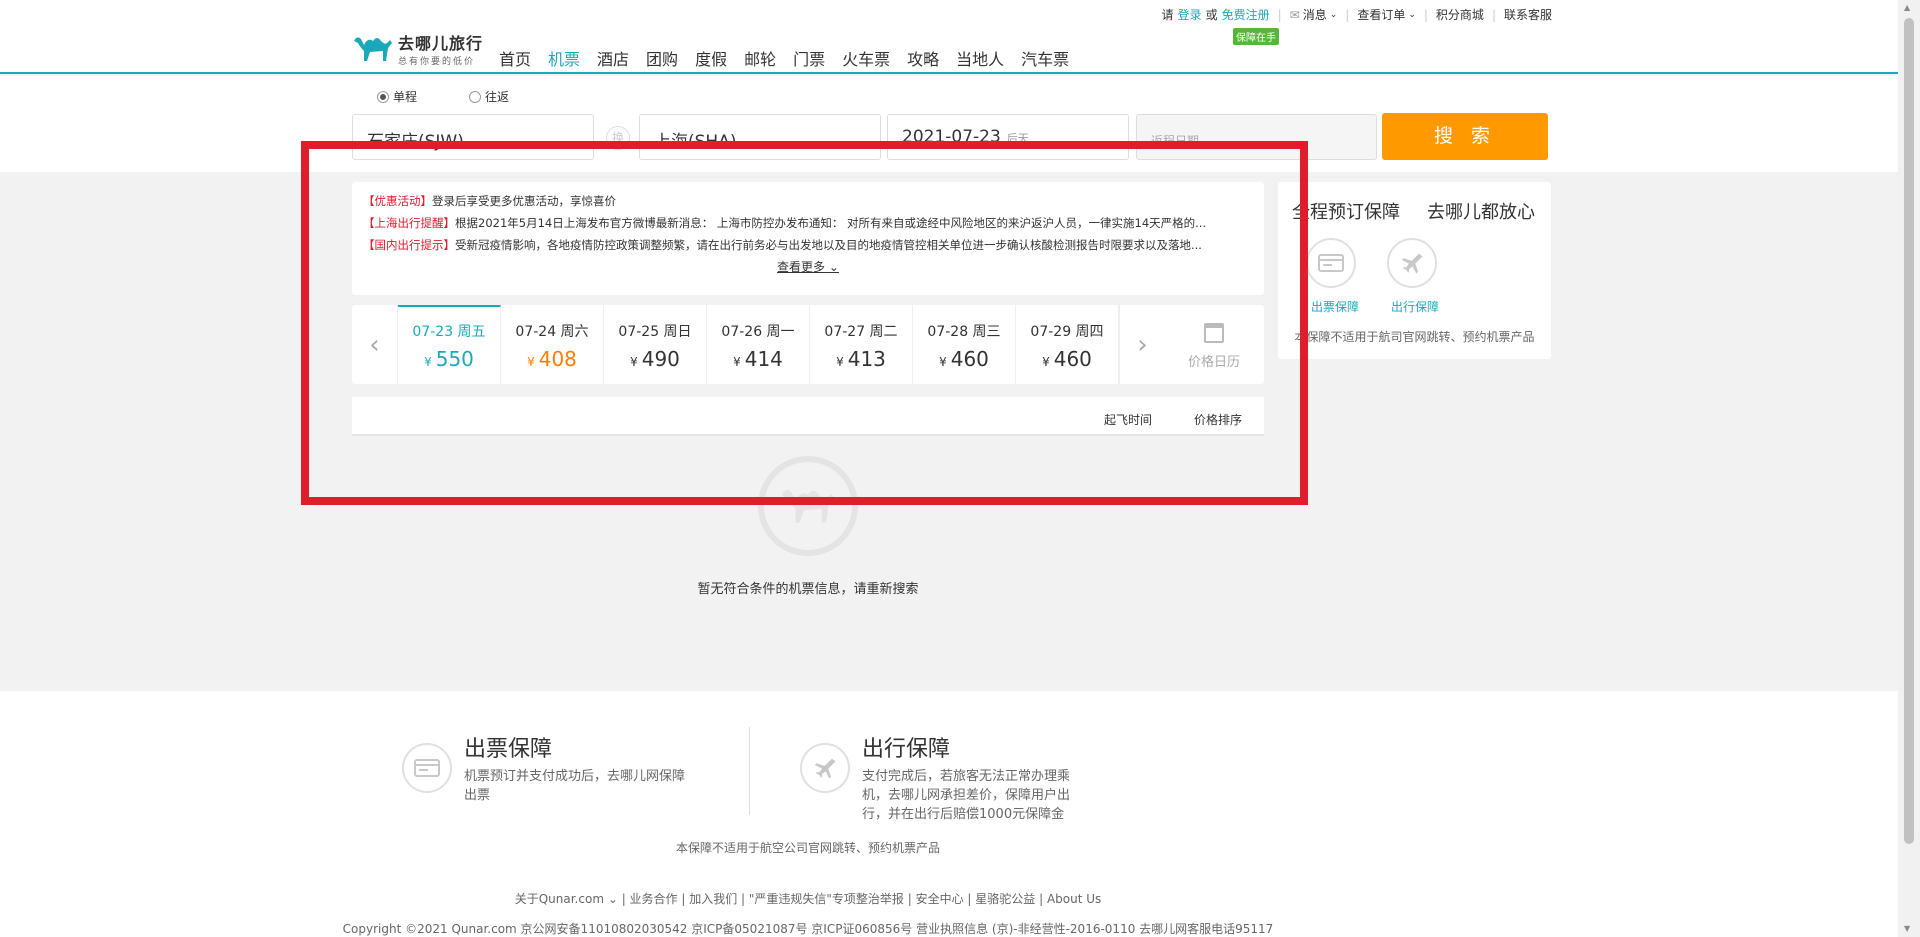  Describe the element at coordinates (861, 332) in the screenshot. I see `date-label: 07-27 周二` at that location.